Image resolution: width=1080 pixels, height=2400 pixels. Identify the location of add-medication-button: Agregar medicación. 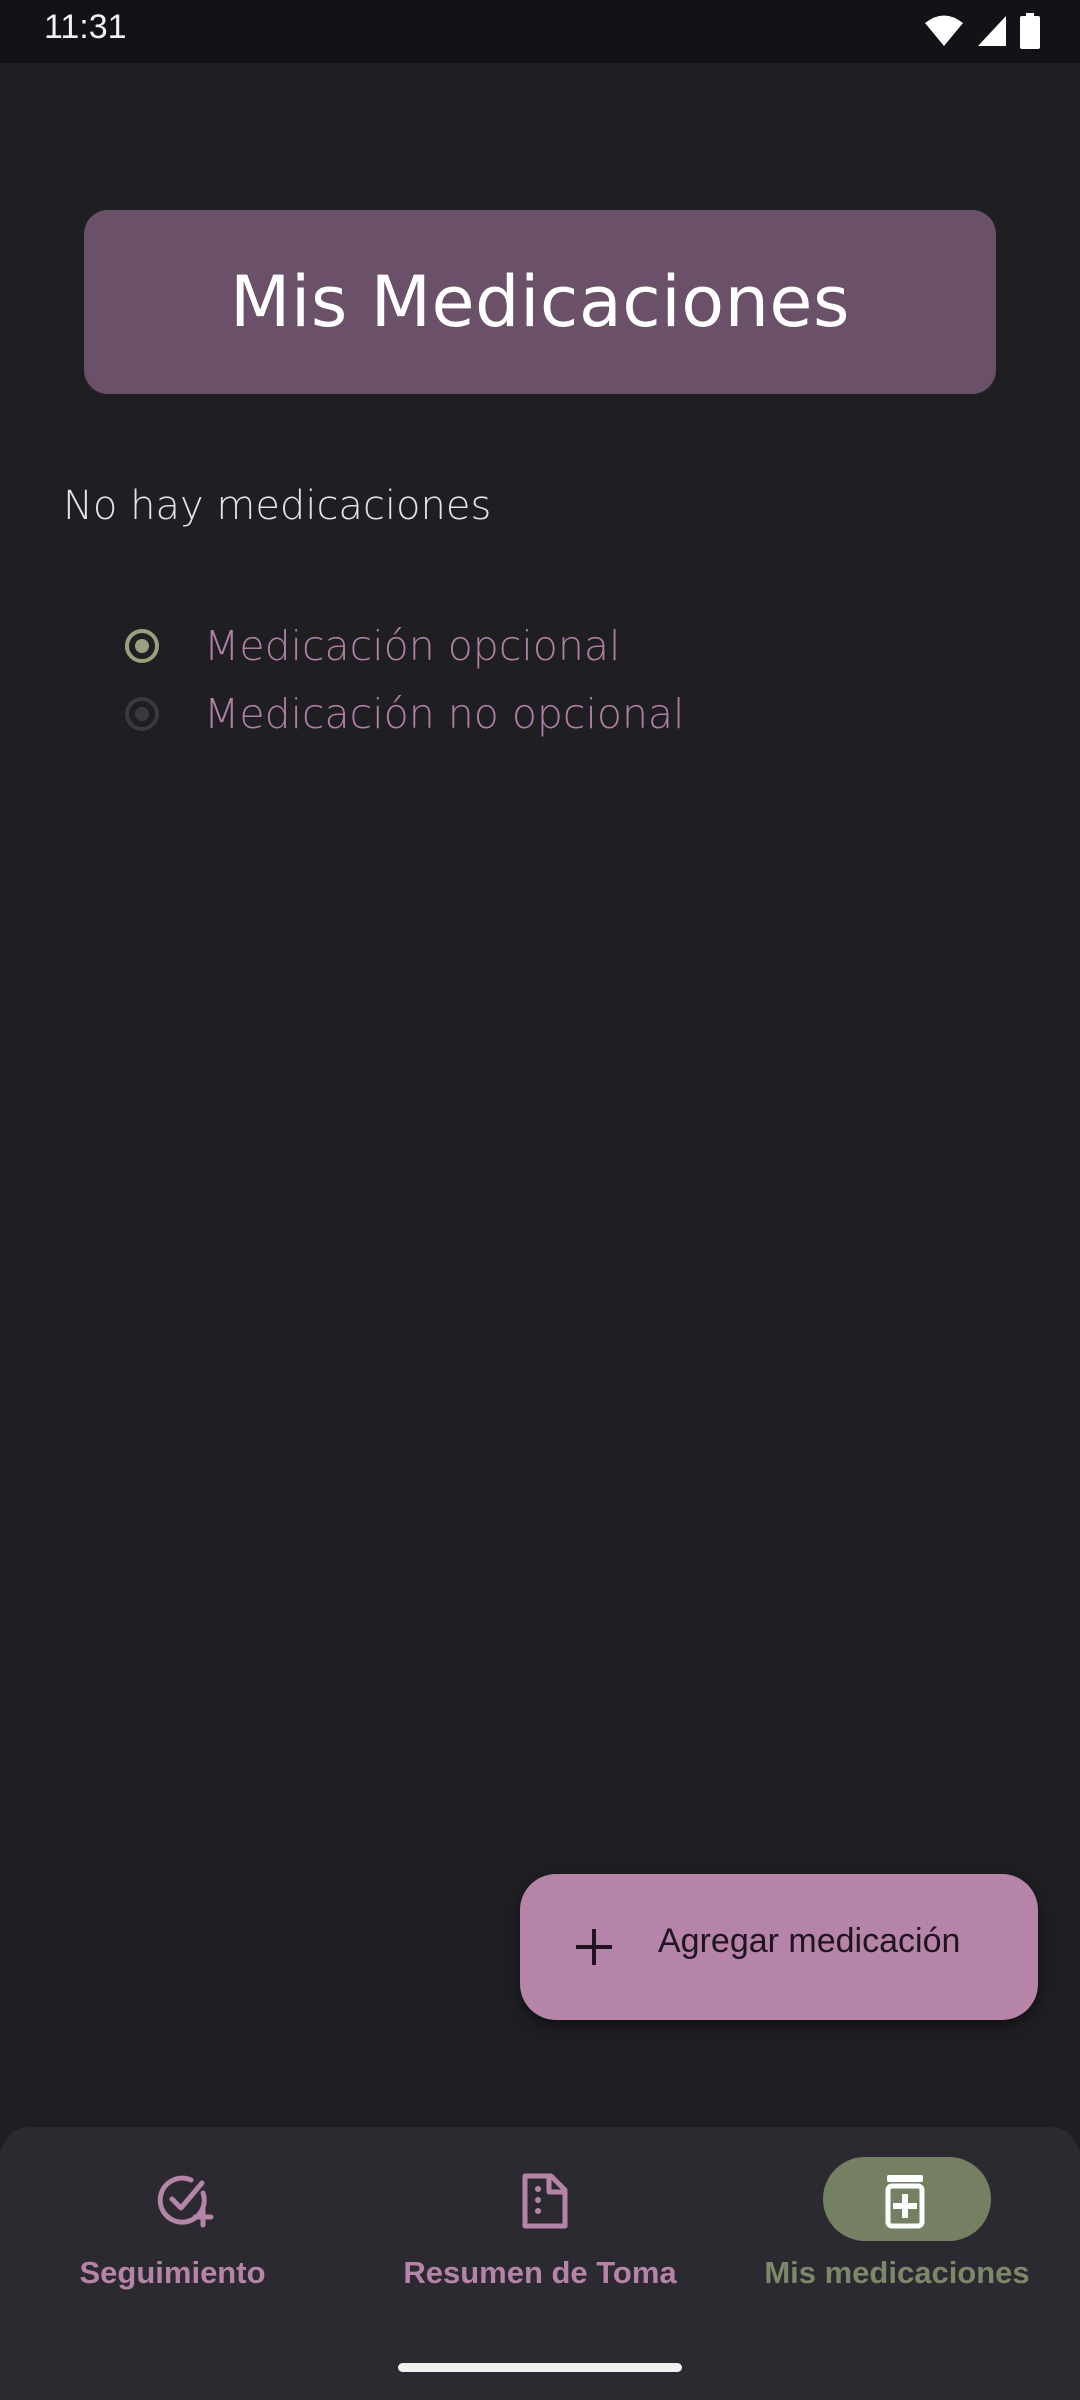
(779, 1947).